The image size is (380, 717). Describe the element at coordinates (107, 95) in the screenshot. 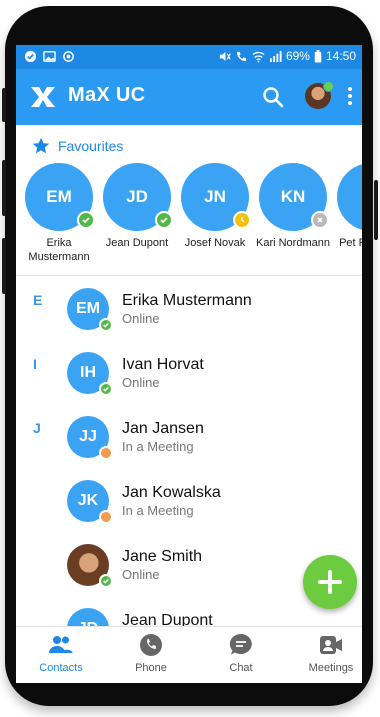

I see `app-title: MaX UC` at that location.